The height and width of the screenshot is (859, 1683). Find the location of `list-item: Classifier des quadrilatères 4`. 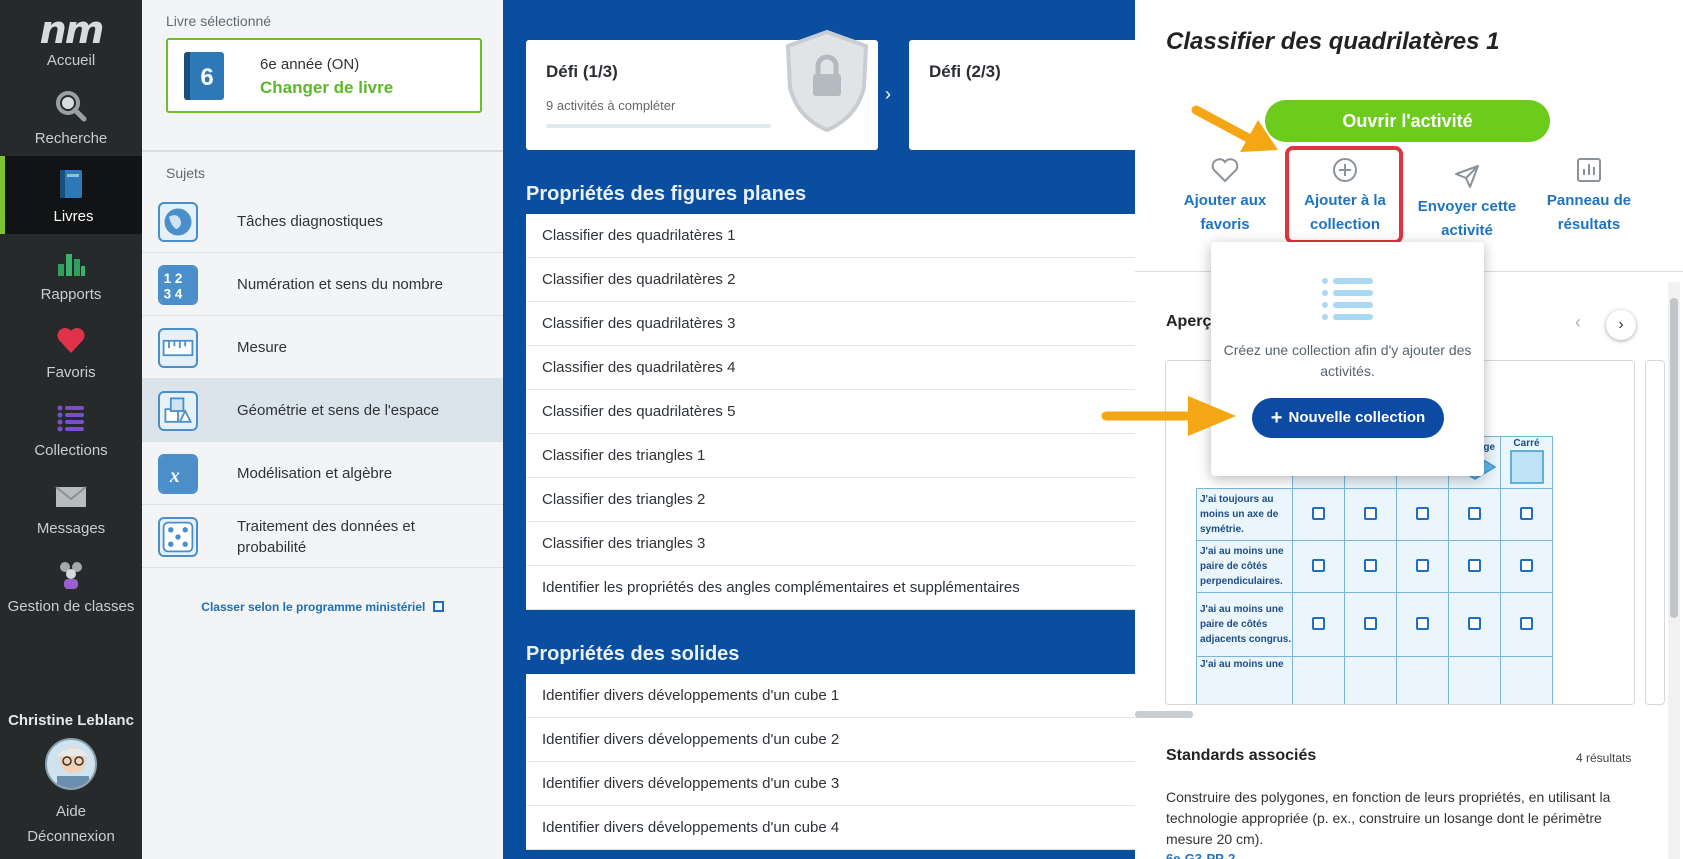

list-item: Classifier des quadrilatères 4 is located at coordinates (830, 368).